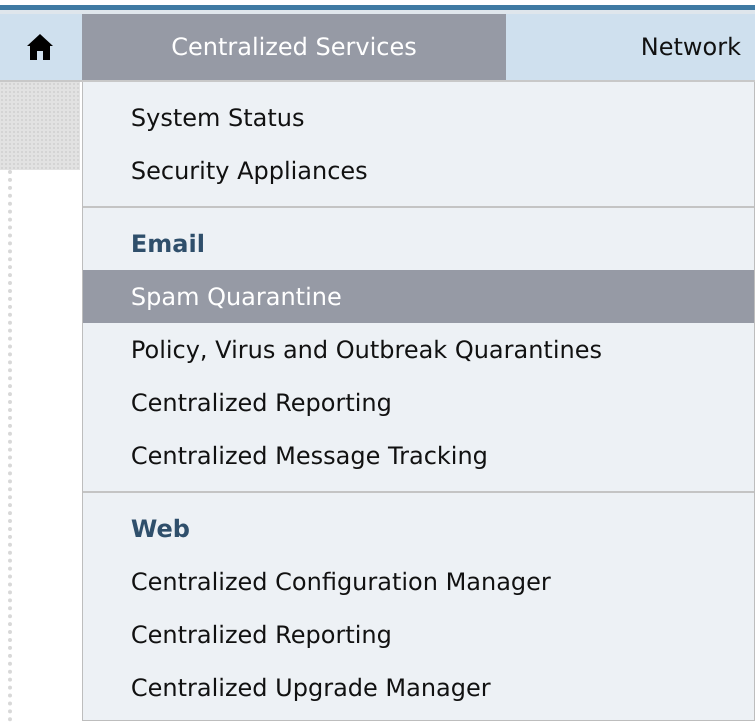 The width and height of the screenshot is (755, 726). Describe the element at coordinates (418, 581) in the screenshot. I see `menu-item: Centralized Configuration Manager` at that location.